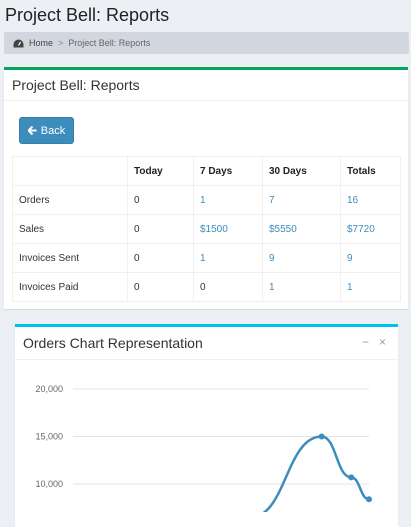 This screenshot has width=411, height=527. I want to click on table-row: Orders 0 1 7 16, so click(206, 200).